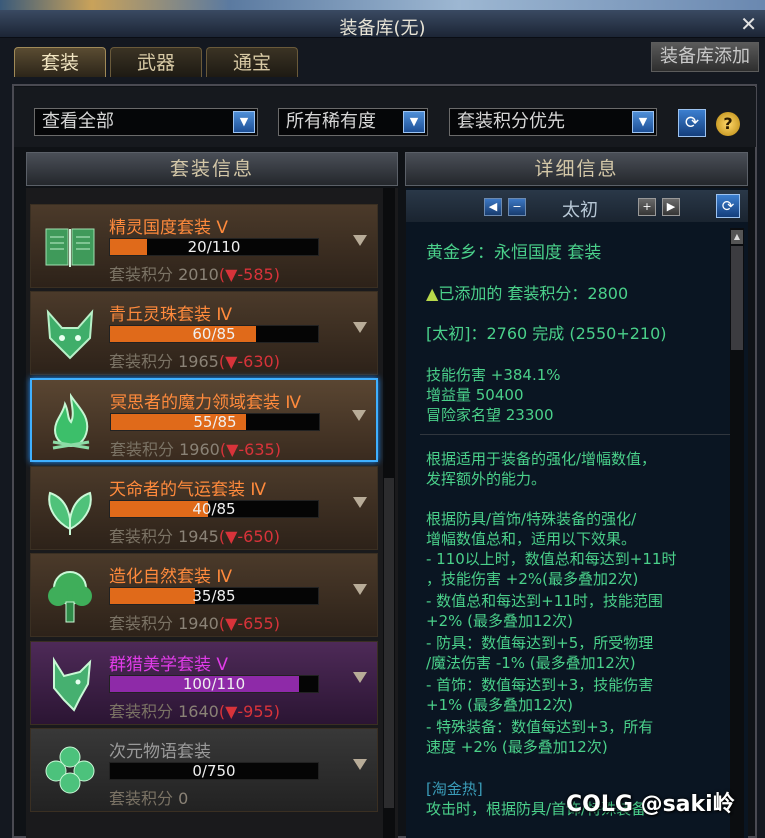 This screenshot has width=765, height=838. What do you see at coordinates (214, 596) in the screenshot?
I see `progress-text: 35/85` at bounding box center [214, 596].